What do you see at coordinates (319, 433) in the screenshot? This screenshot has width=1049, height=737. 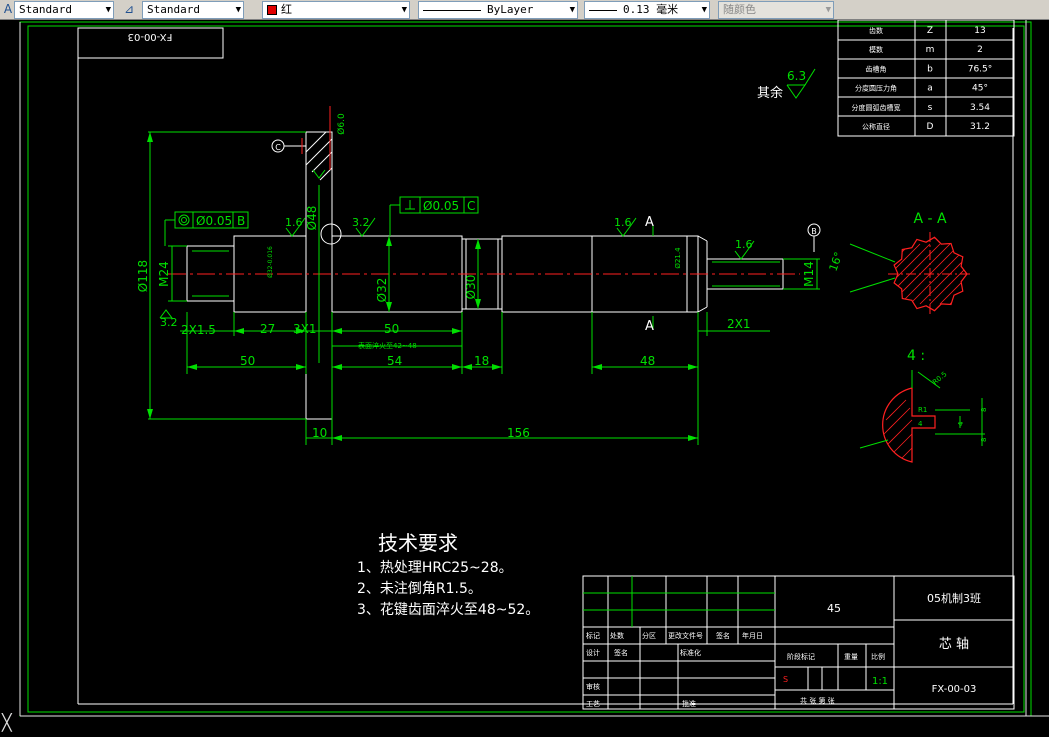 I see `dim-10: 10` at bounding box center [319, 433].